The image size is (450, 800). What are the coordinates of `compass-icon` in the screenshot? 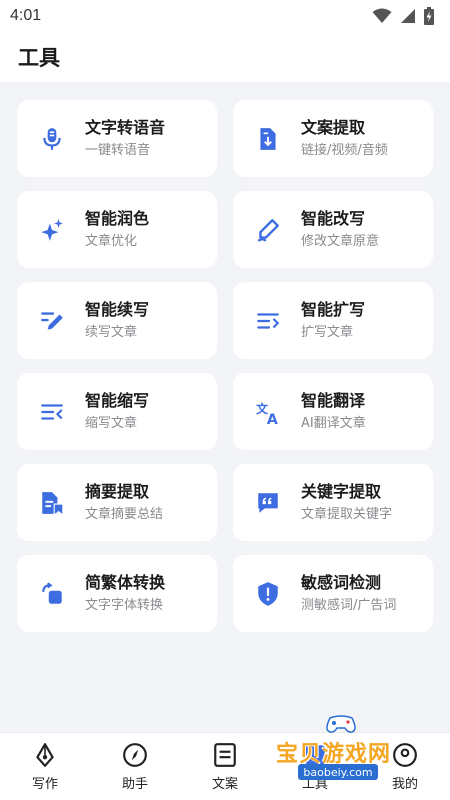 It's located at (135, 755).